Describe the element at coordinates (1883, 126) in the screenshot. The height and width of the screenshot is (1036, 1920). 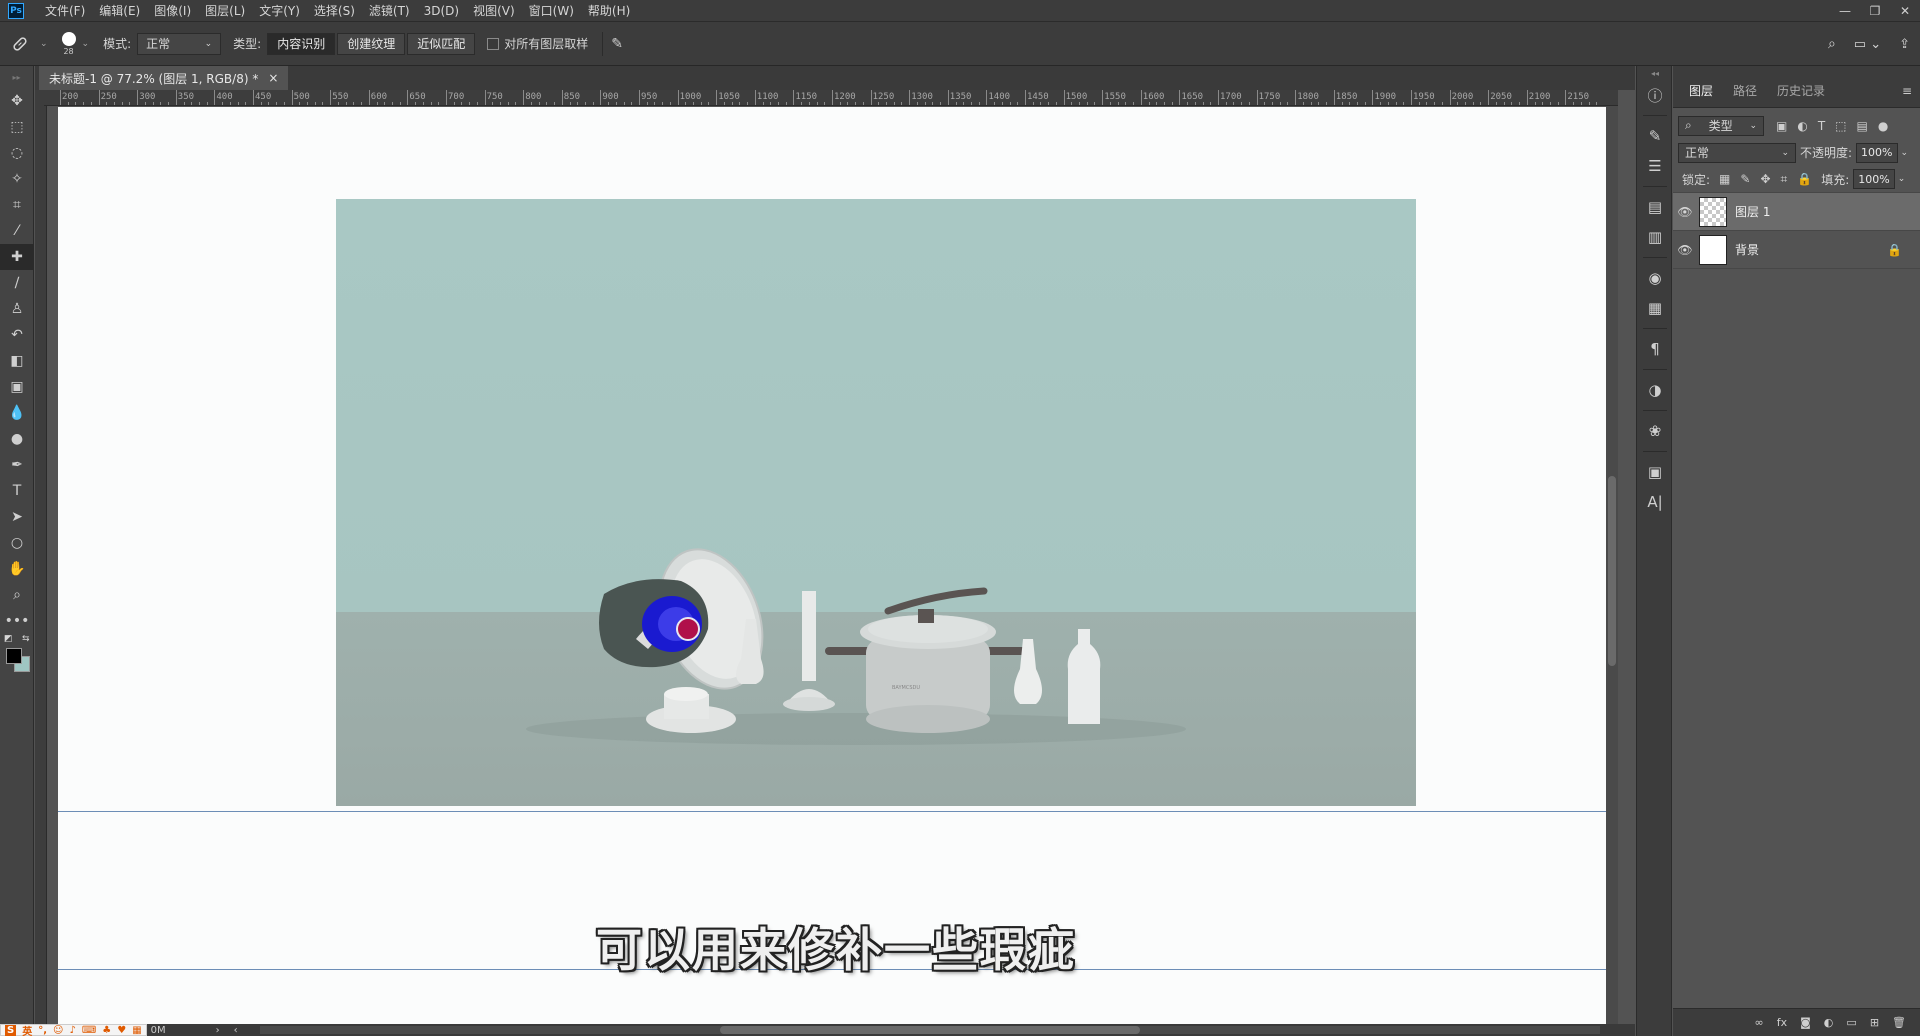
I see `filter-toggle-icon: ●` at that location.